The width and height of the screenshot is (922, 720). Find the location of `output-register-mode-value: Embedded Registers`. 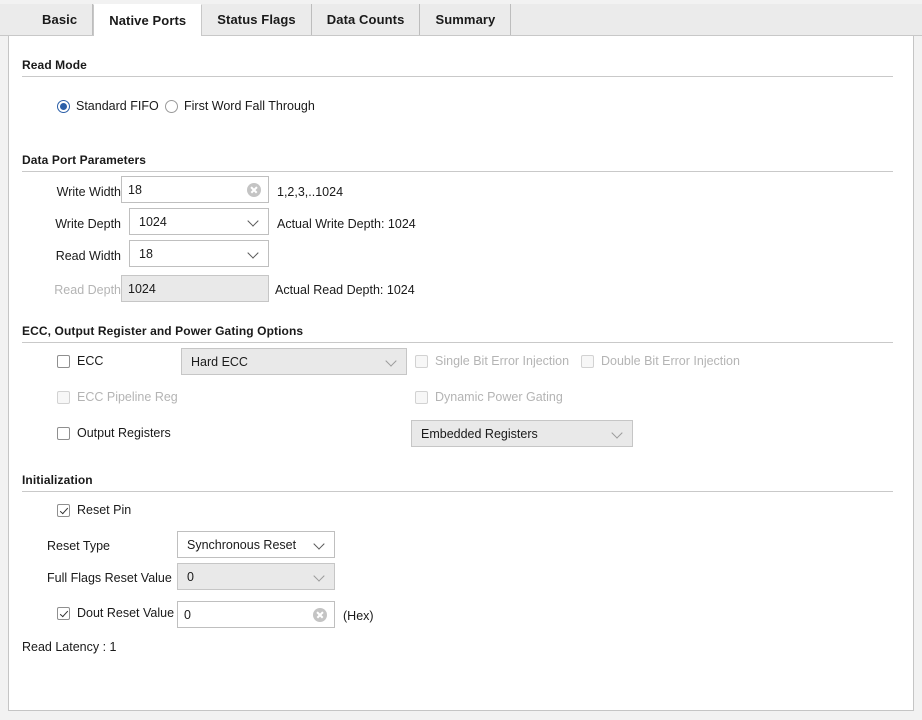

output-register-mode-value: Embedded Registers is located at coordinates (479, 433).